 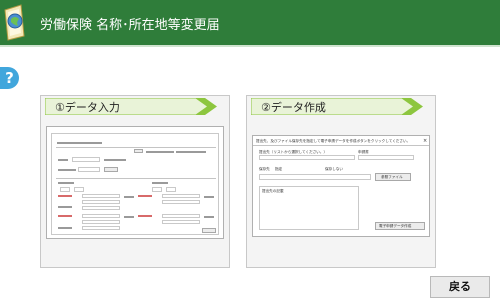 I want to click on step-data-entry-button: ①データ入力, so click(x=133, y=106).